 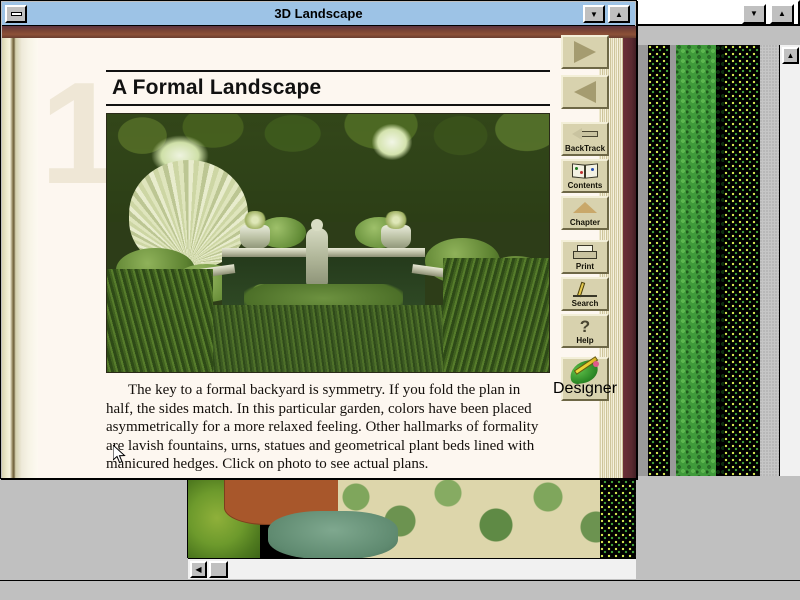 What do you see at coordinates (160, 320) in the screenshot?
I see `photo-reeds-left` at bounding box center [160, 320].